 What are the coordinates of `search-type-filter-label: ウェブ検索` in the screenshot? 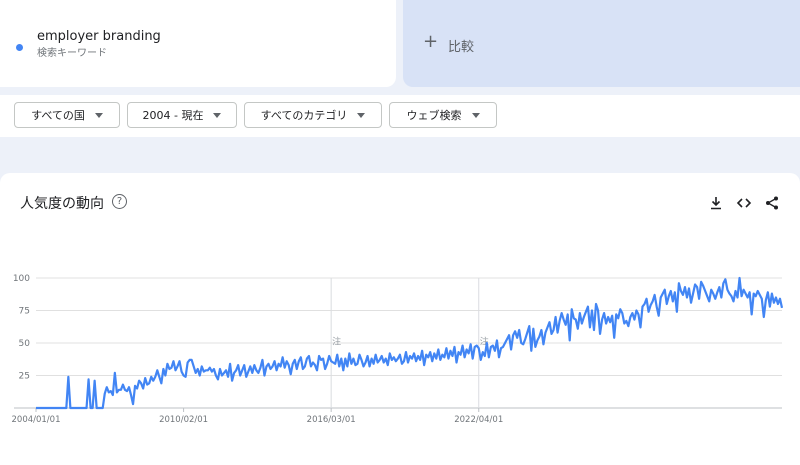 It's located at (434, 115).